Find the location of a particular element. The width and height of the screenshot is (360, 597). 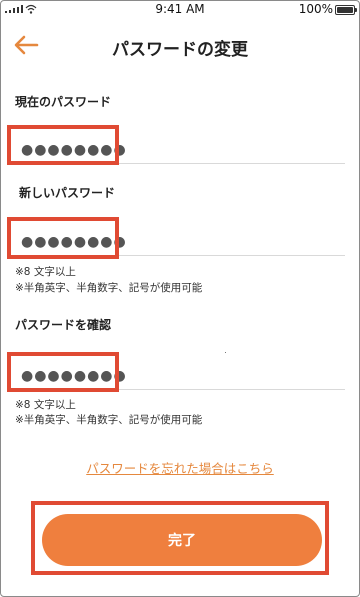

battery-percentage: 100% is located at coordinates (315, 9).